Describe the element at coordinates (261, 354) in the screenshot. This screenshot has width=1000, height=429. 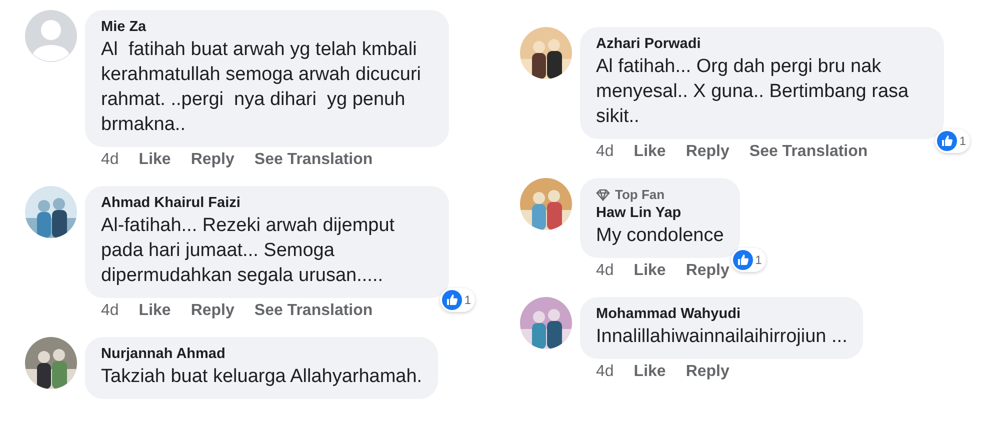
I see `commenter-name: Nurjannah Ahmad` at that location.